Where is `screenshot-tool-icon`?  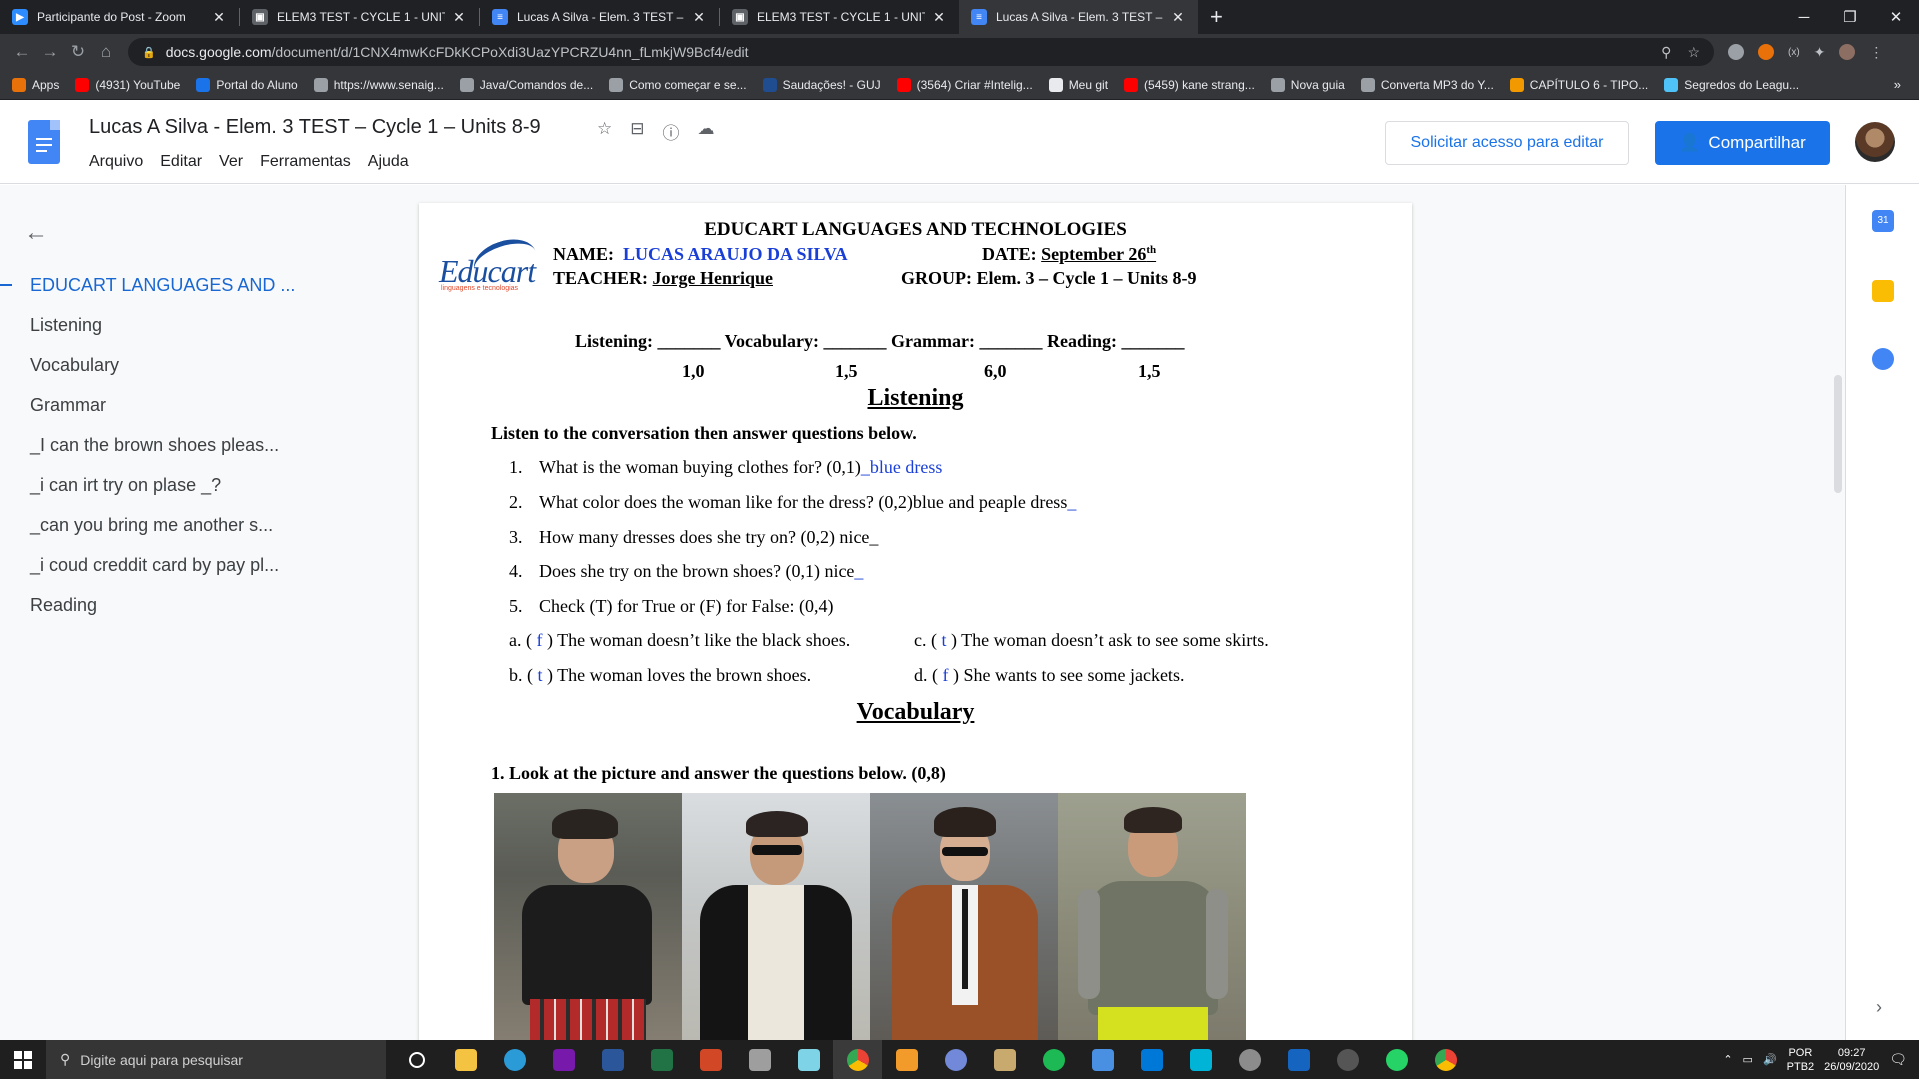 screenshot-tool-icon is located at coordinates (1200, 1059).